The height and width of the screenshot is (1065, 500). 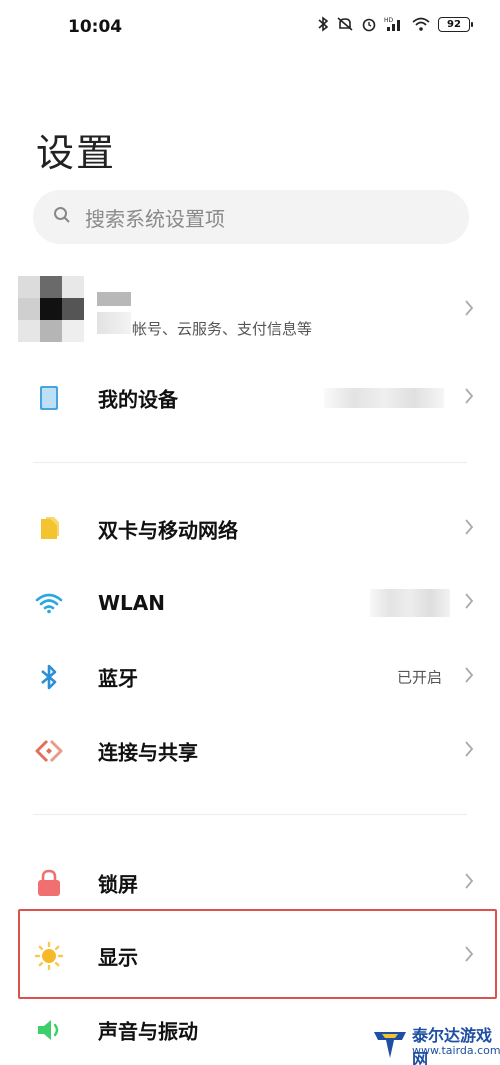 What do you see at coordinates (250, 603) in the screenshot?
I see `wlan-row: WLAN` at bounding box center [250, 603].